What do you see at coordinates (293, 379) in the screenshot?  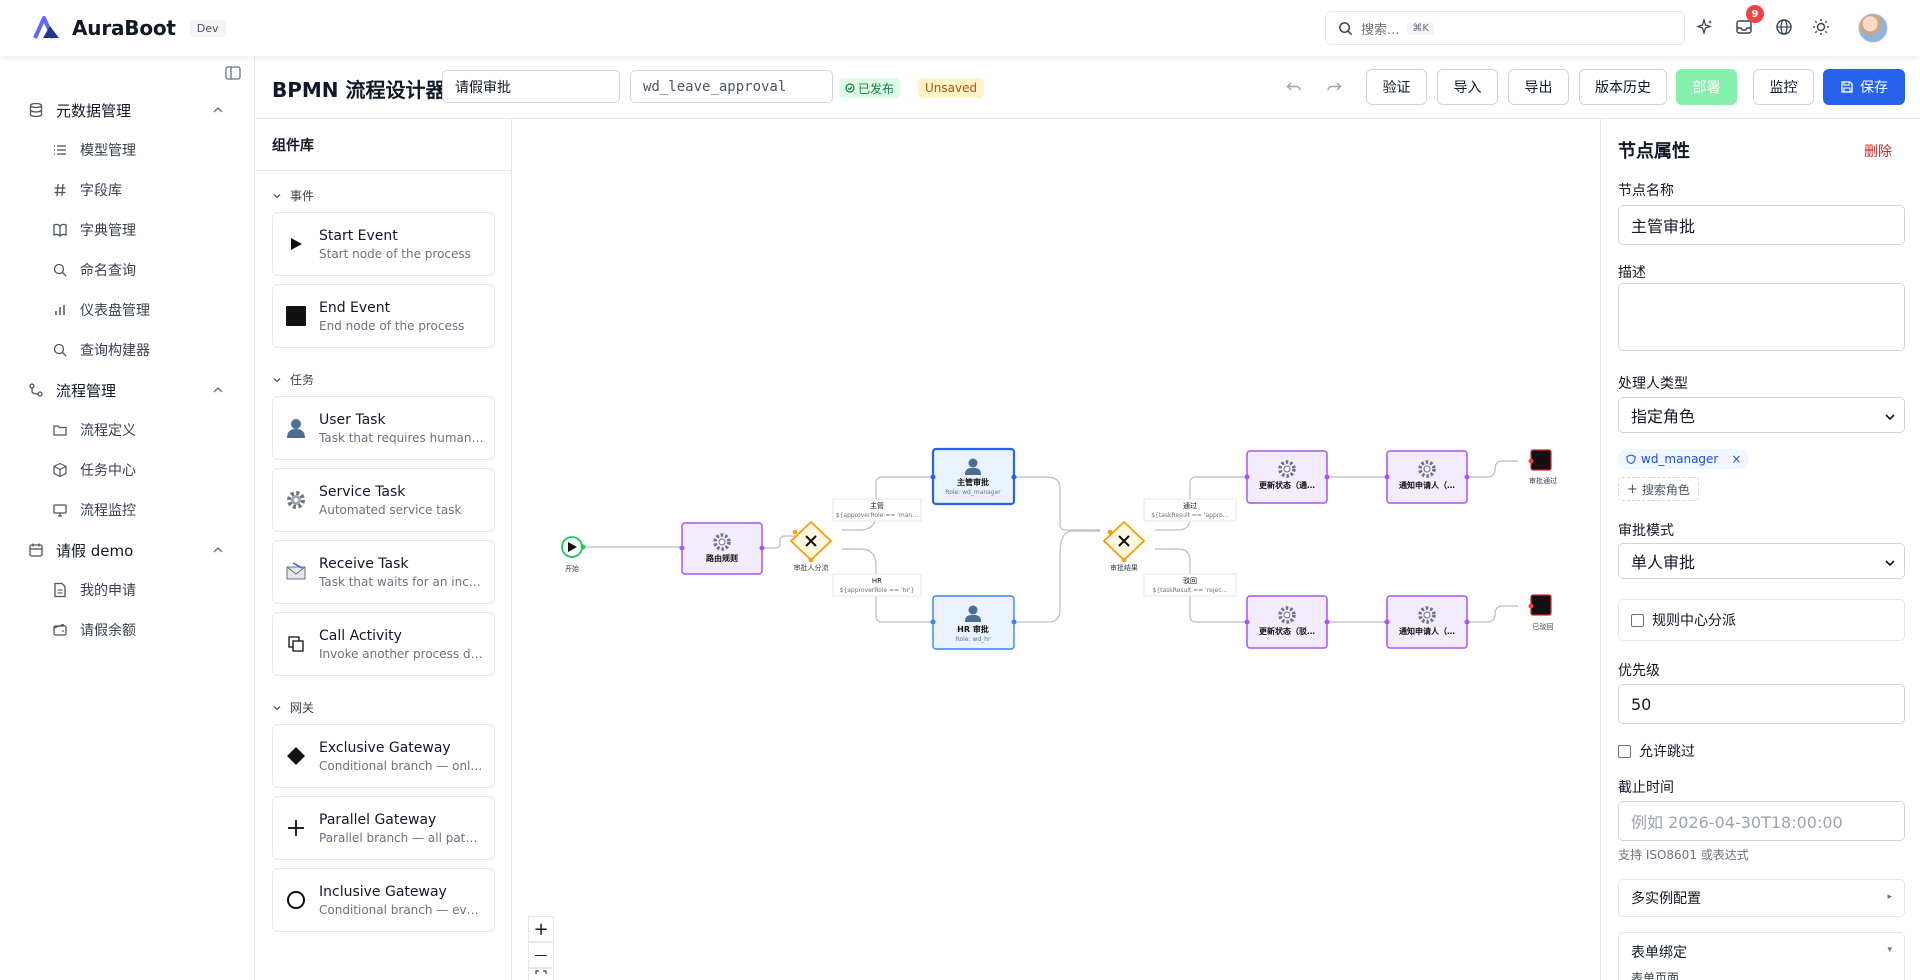 I see `palette-section-tasks: 任务` at bounding box center [293, 379].